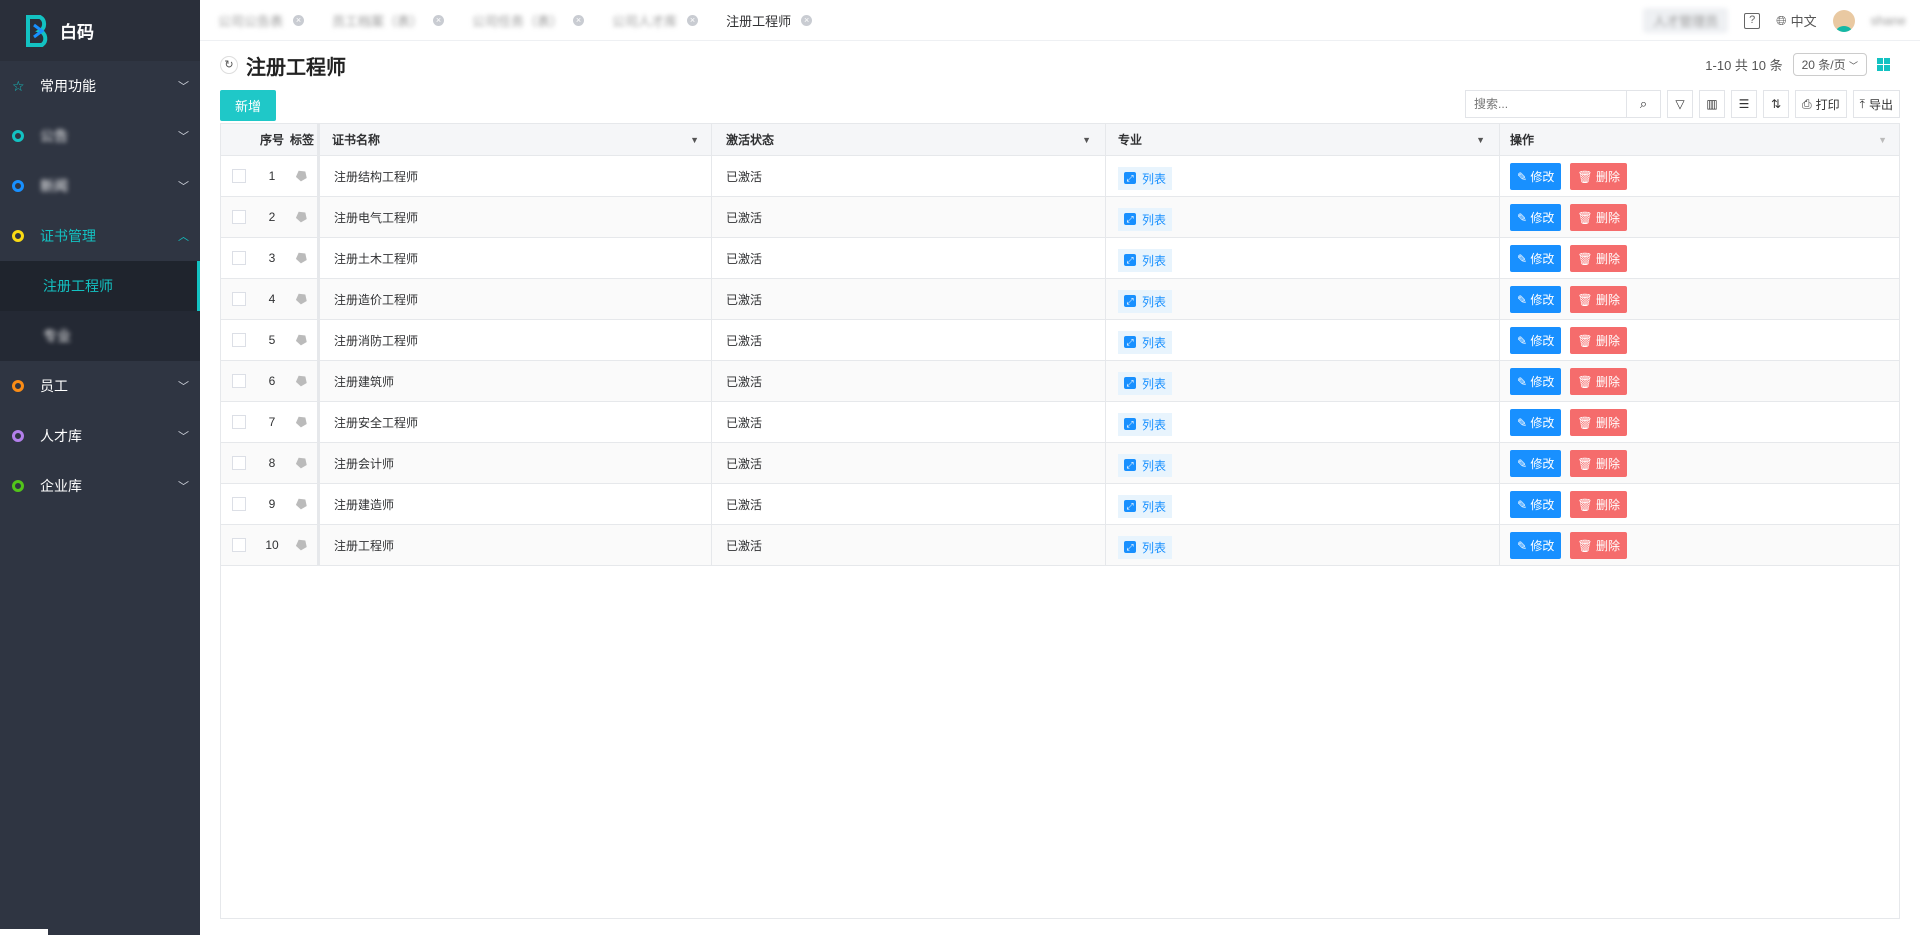  What do you see at coordinates (1776, 104) in the screenshot?
I see `sort-button: ⇅` at bounding box center [1776, 104].